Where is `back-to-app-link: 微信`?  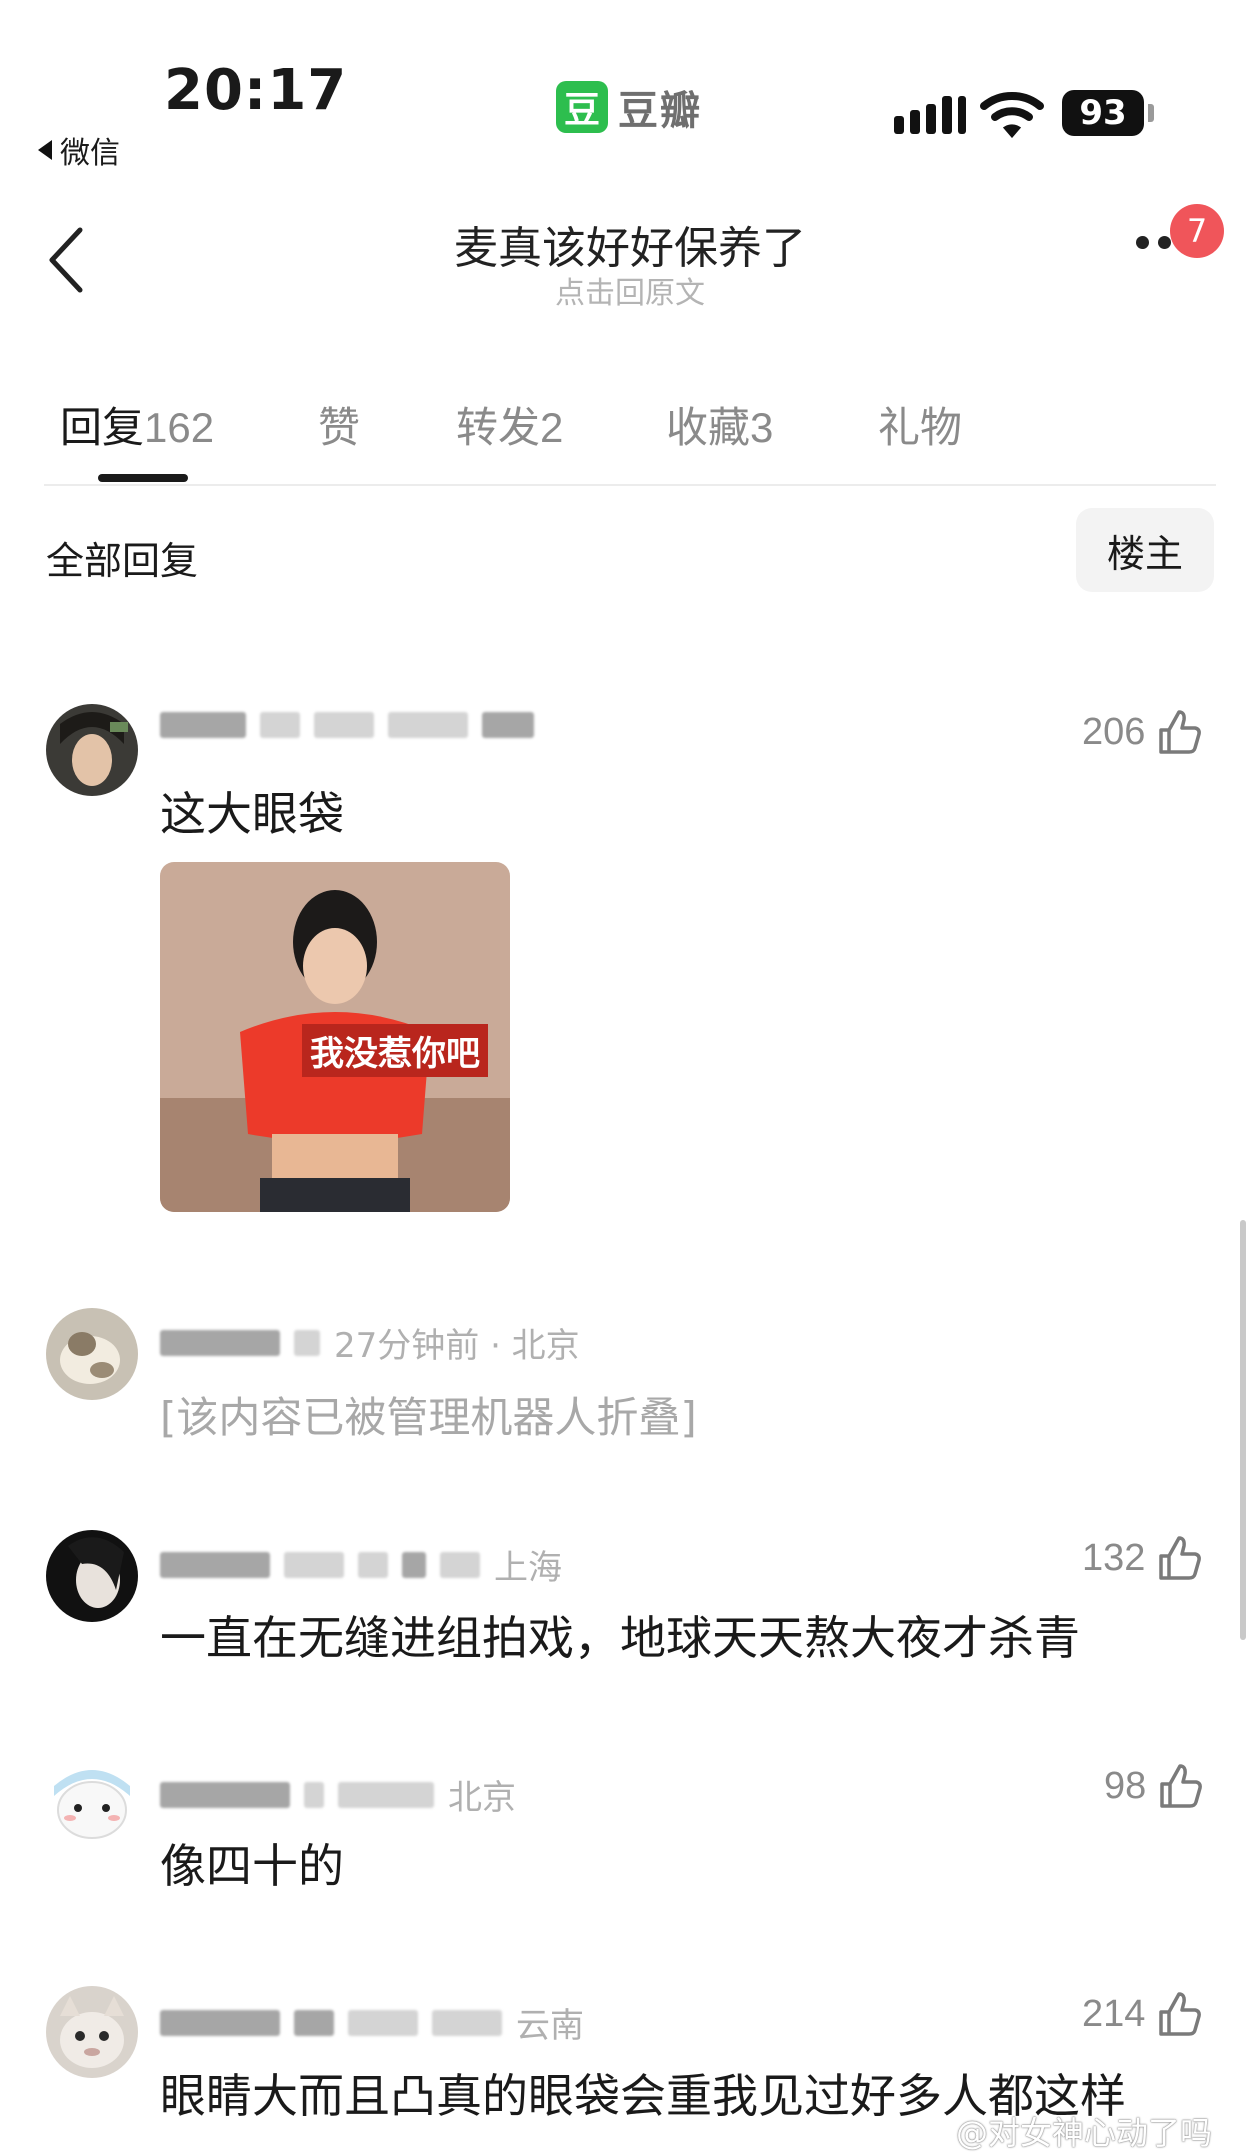
back-to-app-link: 微信 is located at coordinates (79, 150).